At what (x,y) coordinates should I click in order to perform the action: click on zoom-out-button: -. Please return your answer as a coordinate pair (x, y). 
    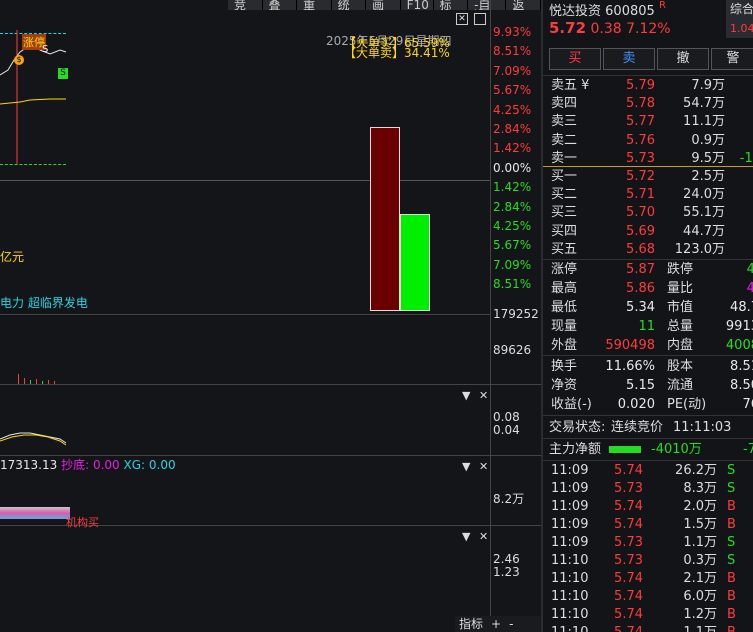
    Looking at the image, I should click on (511, 624).